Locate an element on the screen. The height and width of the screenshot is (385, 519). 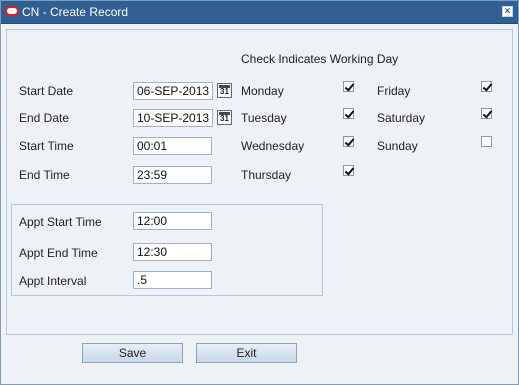
start-time-label: Start Time is located at coordinates (46, 146).